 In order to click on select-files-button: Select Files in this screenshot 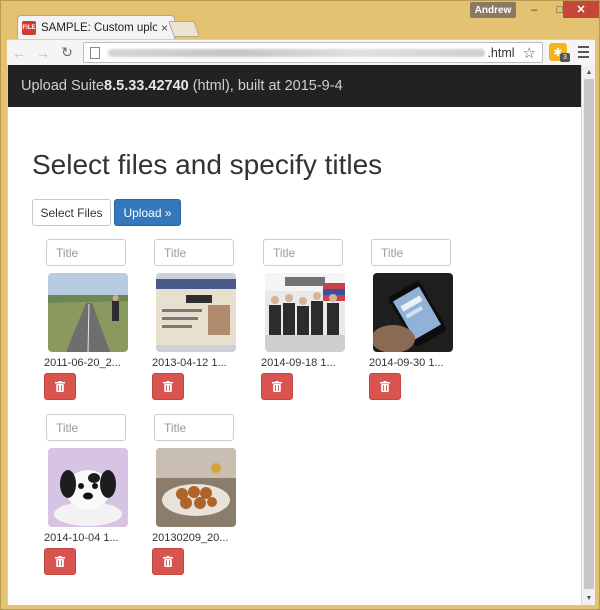, I will do `click(71, 212)`.